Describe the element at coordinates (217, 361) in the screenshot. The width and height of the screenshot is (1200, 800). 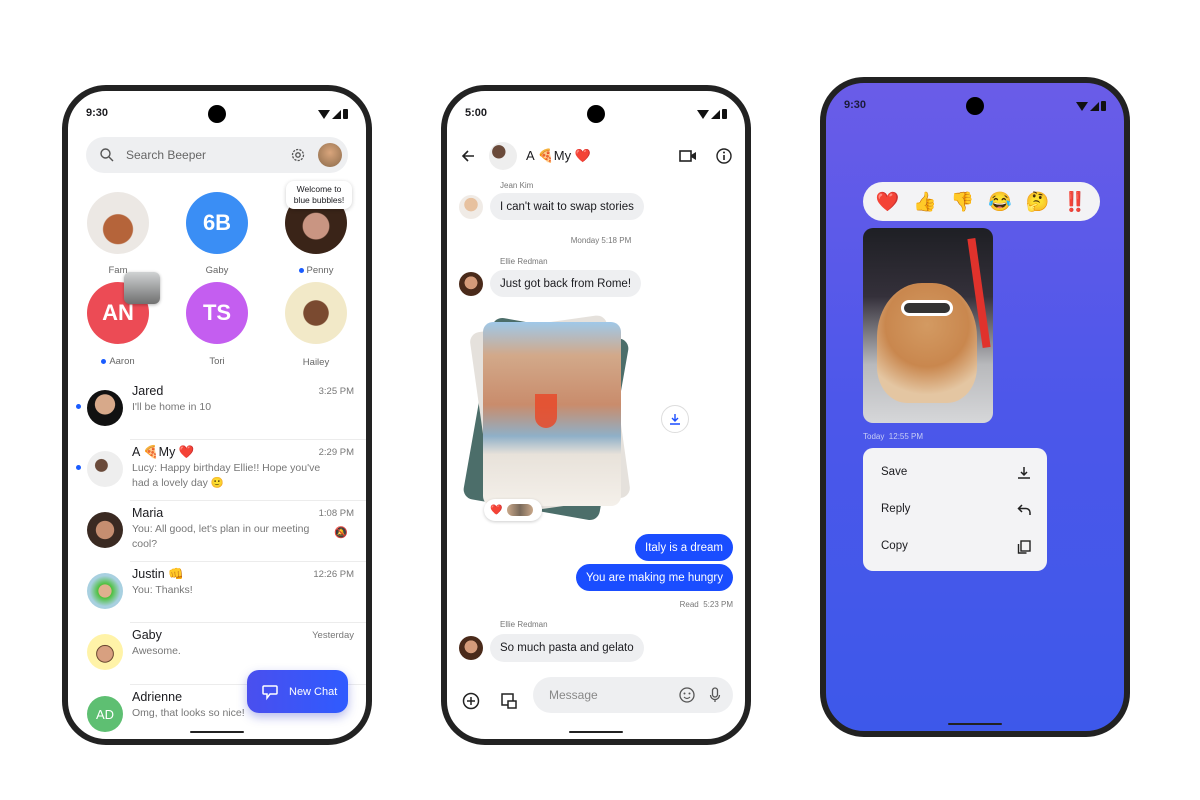
I see `story-label: Tori` at that location.